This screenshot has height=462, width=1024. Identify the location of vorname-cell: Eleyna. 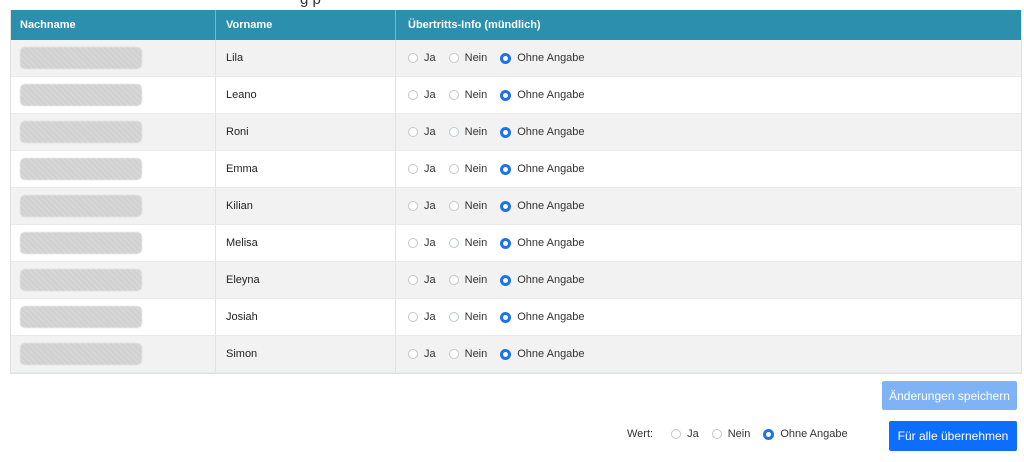
(306, 280).